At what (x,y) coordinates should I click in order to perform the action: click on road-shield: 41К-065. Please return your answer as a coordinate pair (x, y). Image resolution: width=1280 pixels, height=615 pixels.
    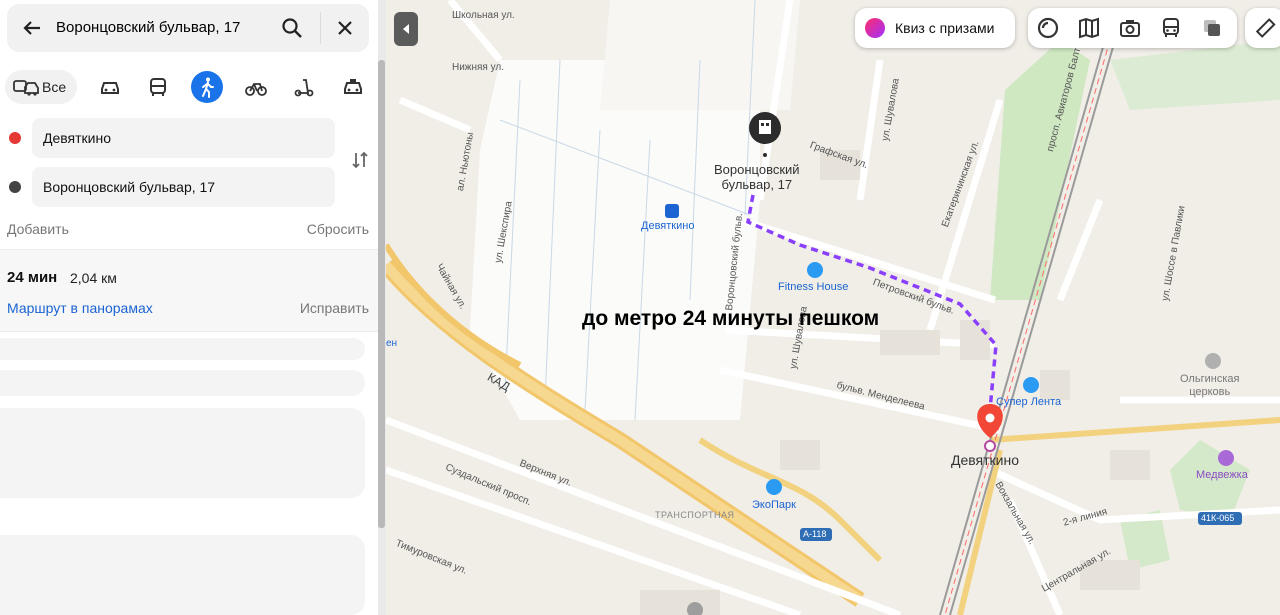
    Looking at the image, I should click on (1218, 518).